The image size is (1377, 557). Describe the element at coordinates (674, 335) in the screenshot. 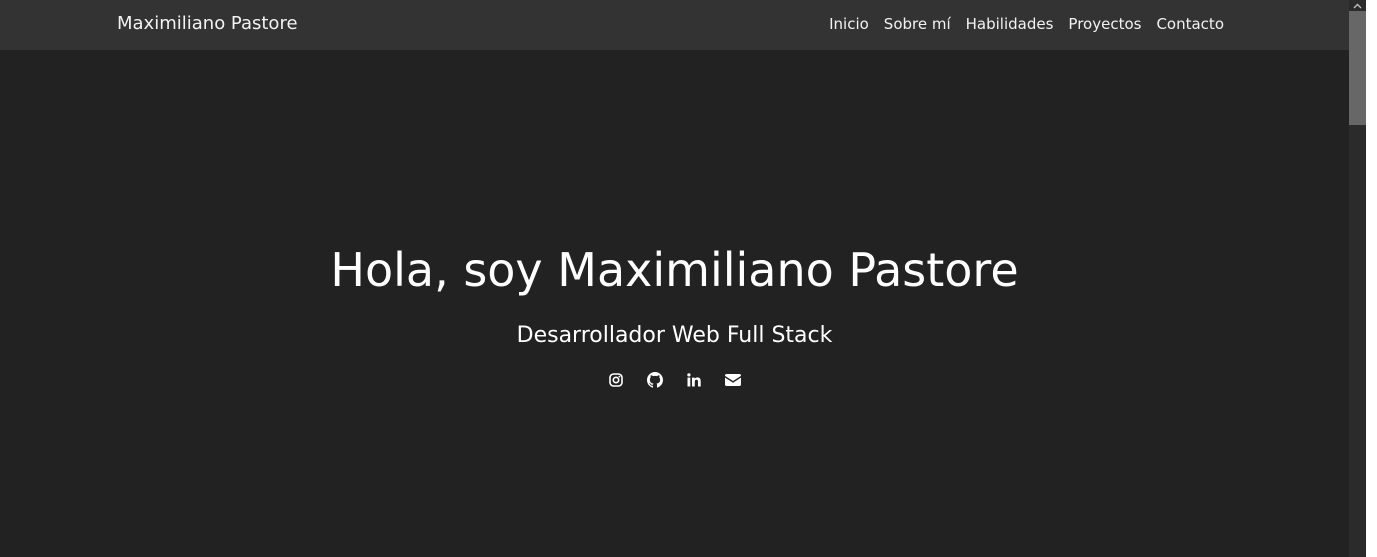

I see `hero-subtitle: Desarrollador Web Full Stack` at that location.